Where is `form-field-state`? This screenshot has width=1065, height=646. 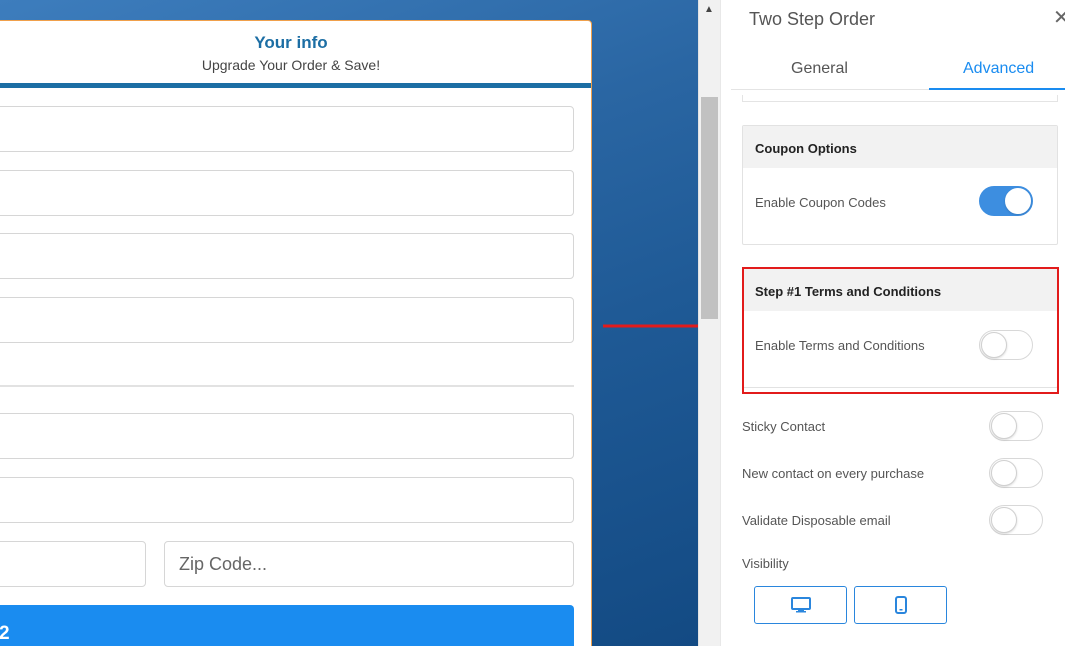
form-field-state is located at coordinates (73, 564).